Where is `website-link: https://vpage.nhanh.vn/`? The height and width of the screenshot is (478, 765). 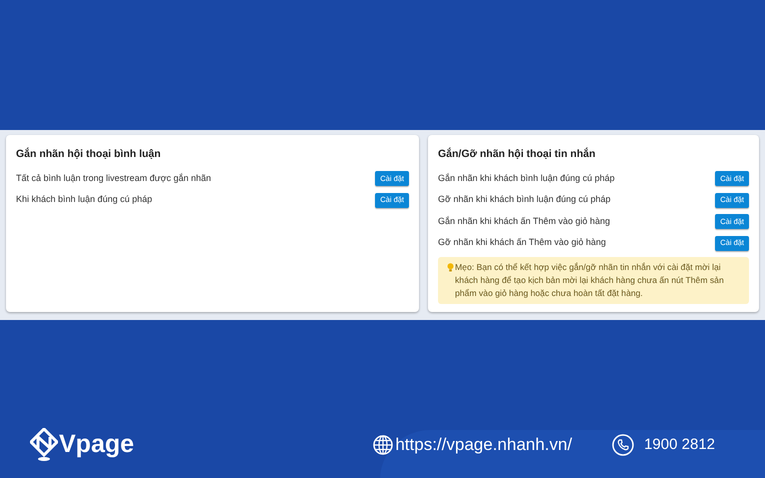
website-link: https://vpage.nhanh.vn/ is located at coordinates (483, 445).